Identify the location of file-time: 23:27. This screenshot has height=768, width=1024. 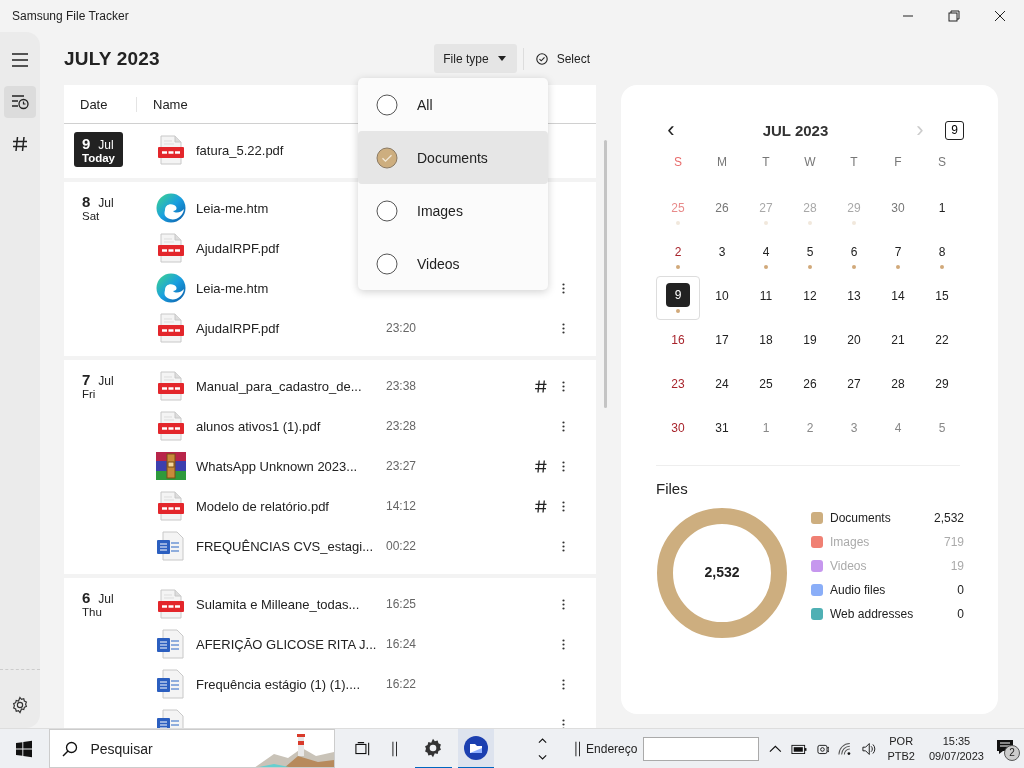
(402, 466).